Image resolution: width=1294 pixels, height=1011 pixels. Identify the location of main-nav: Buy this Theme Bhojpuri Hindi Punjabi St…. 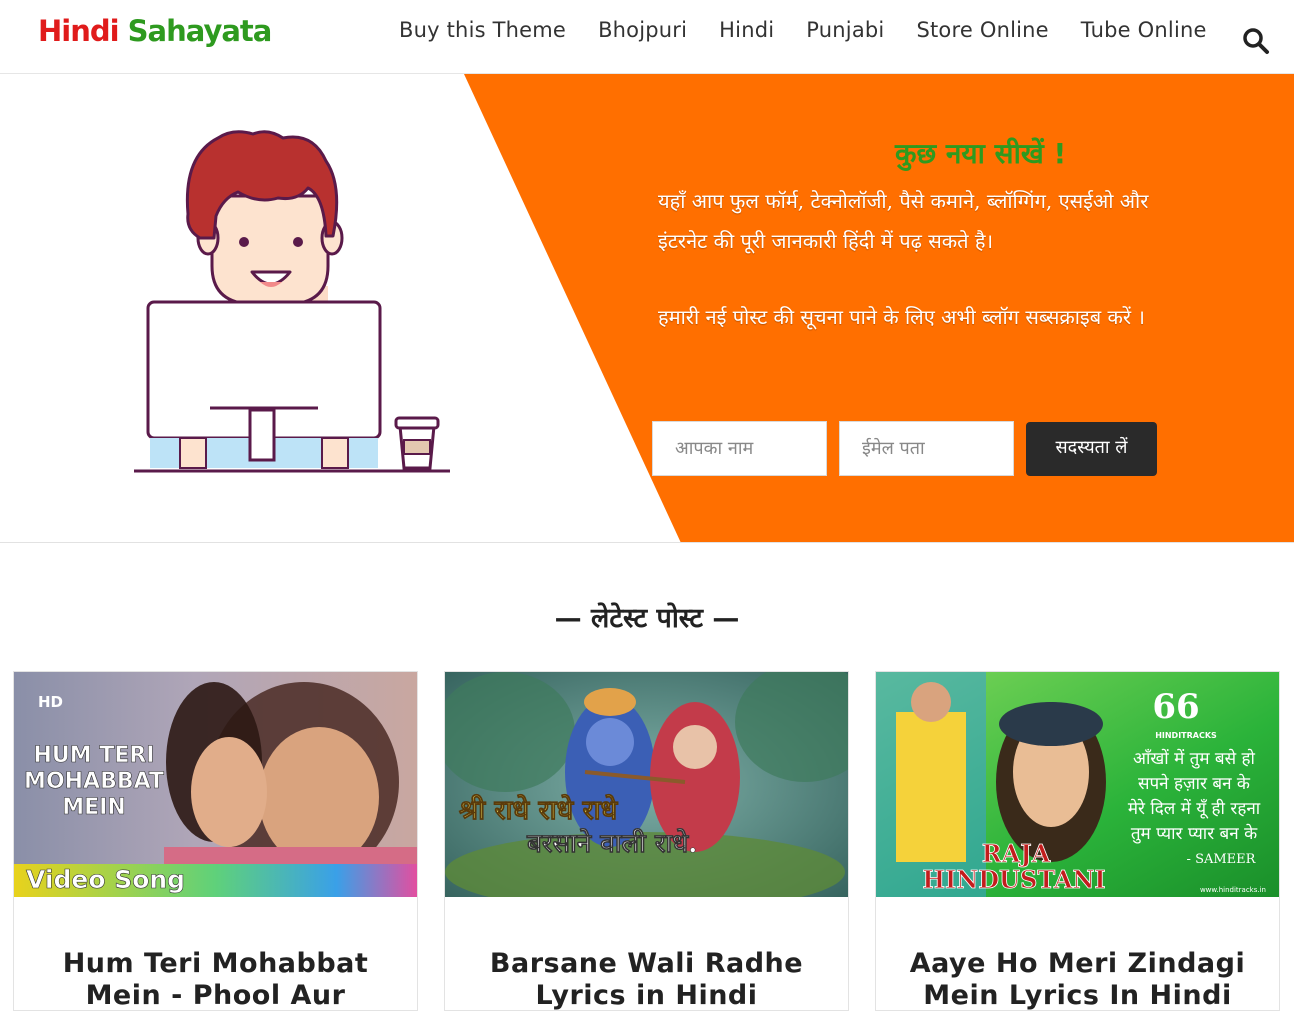
(803, 33).